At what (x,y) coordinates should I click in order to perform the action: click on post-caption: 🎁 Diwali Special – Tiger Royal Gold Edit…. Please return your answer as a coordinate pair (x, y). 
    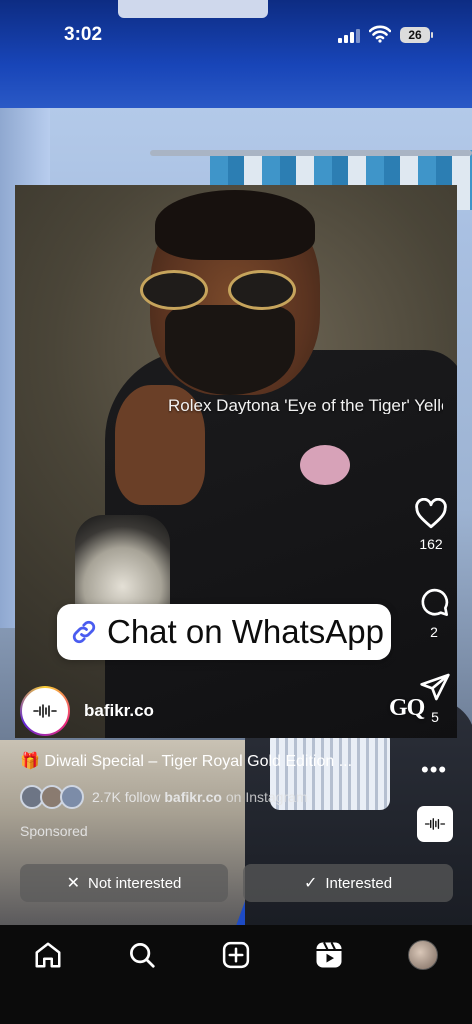
    Looking at the image, I should click on (186, 761).